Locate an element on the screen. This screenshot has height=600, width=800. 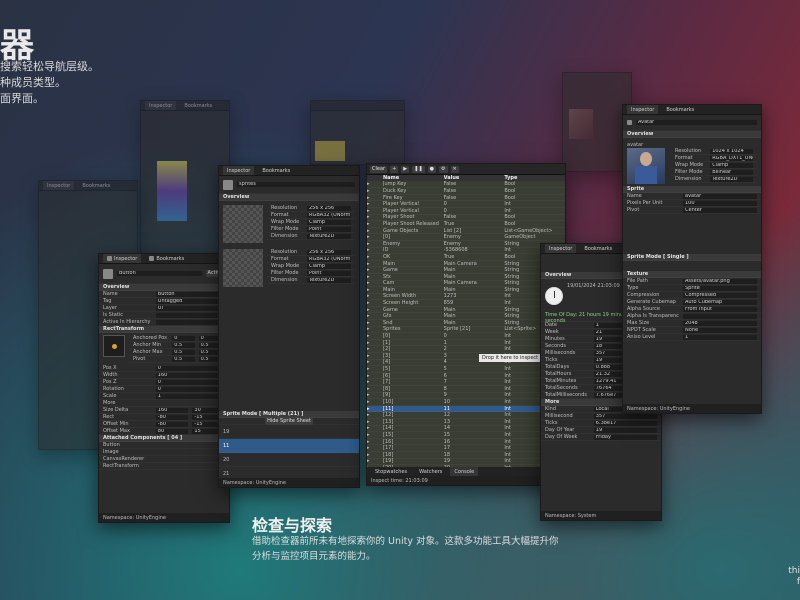
anchor-row: Anchor Max 0.5 0.5 is located at coordinates (177, 352).